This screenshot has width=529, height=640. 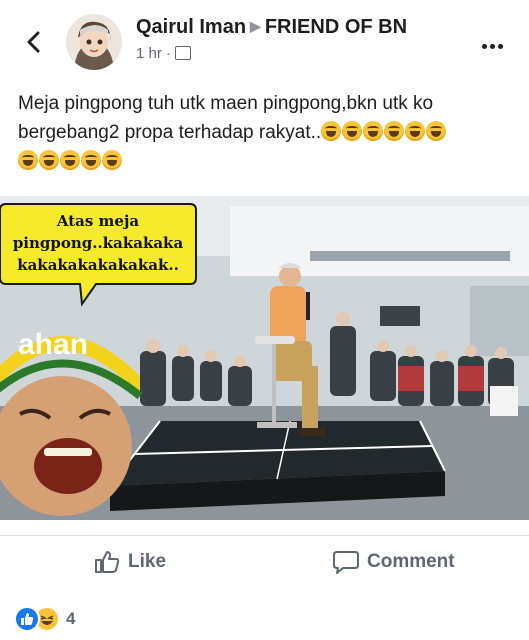 What do you see at coordinates (336, 27) in the screenshot?
I see `group-name: FRIEND OF BN` at bounding box center [336, 27].